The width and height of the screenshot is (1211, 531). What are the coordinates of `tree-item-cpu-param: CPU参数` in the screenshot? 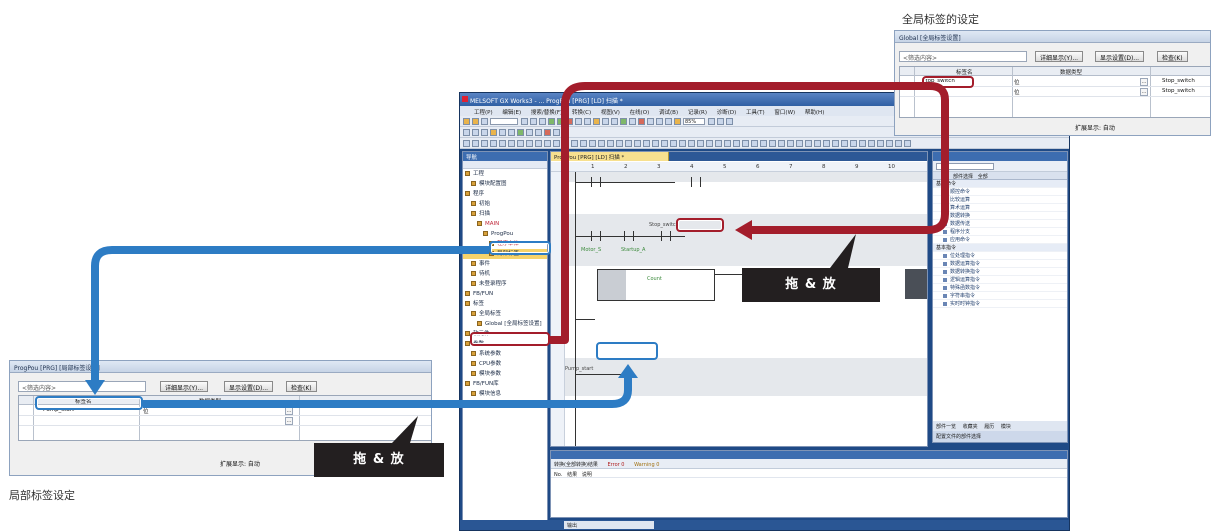 It's located at (505, 364).